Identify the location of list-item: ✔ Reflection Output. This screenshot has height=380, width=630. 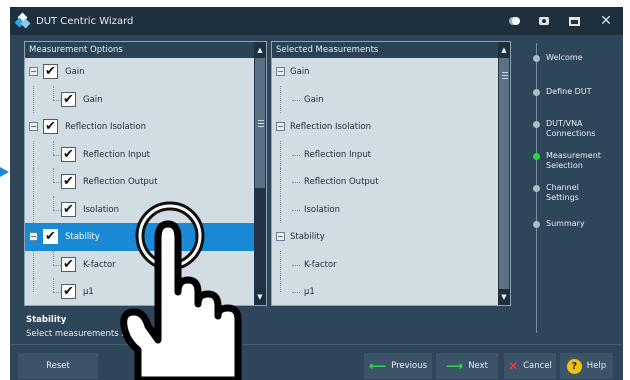
(145, 182).